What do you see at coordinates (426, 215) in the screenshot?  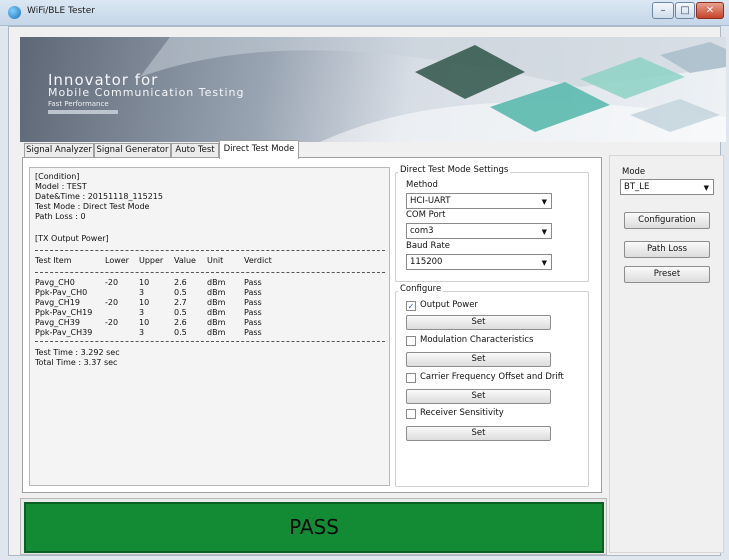 I see `com-port-label: COM Port` at bounding box center [426, 215].